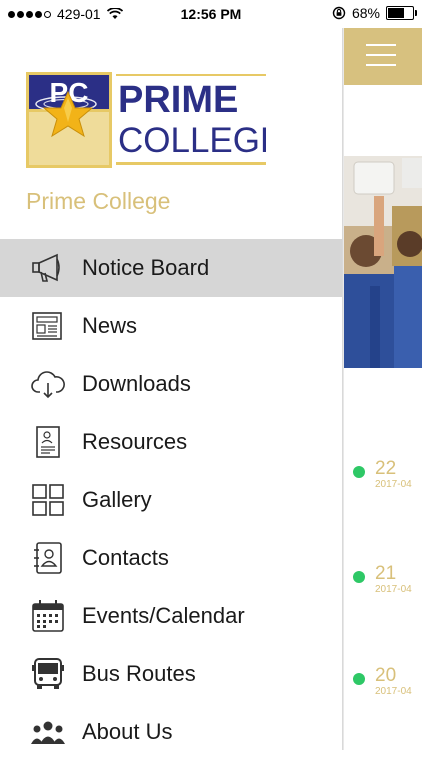 This screenshot has height=761, width=422. I want to click on notice-day: 20, so click(386, 675).